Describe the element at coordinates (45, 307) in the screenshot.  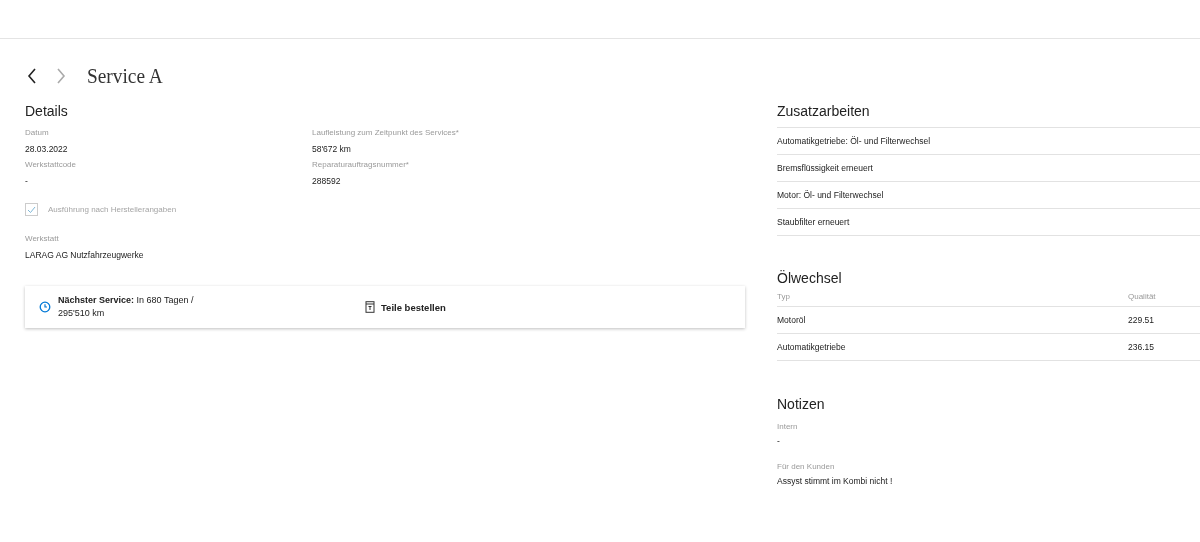
I see `clock-icon` at that location.